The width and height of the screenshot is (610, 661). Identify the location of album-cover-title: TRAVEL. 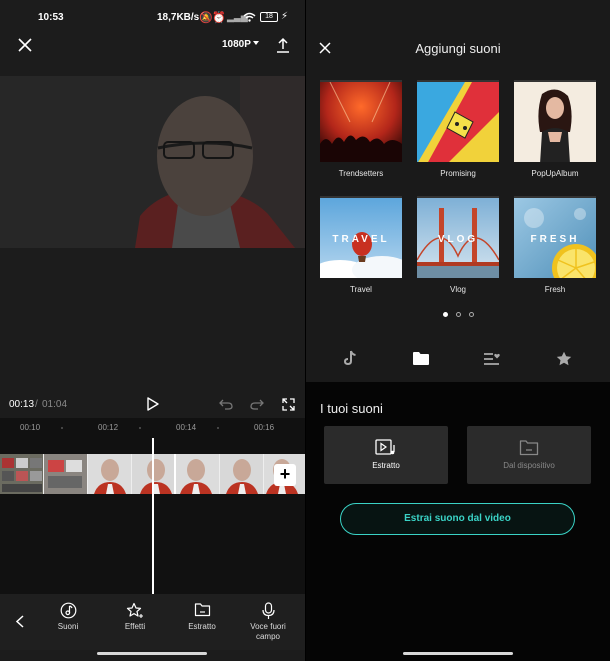
(361, 239).